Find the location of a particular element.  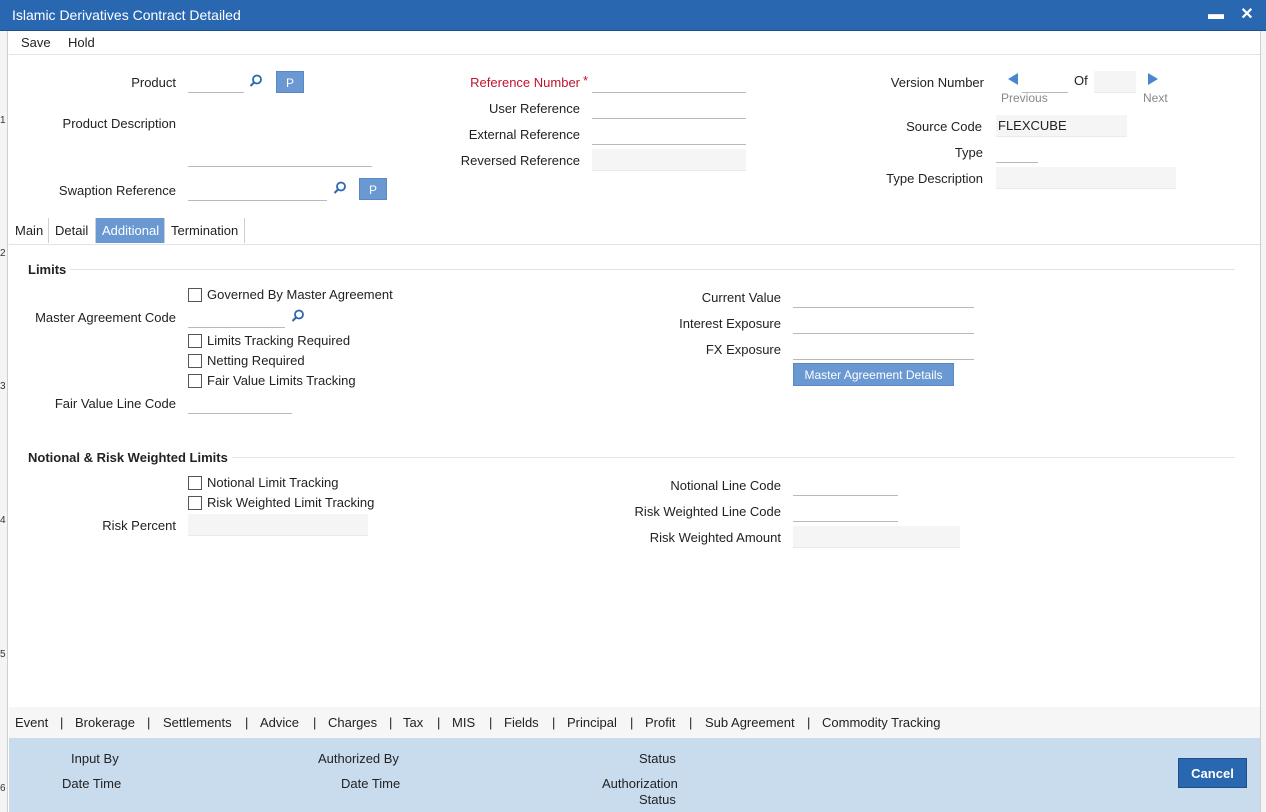

limits-divider is located at coordinates (652, 269).